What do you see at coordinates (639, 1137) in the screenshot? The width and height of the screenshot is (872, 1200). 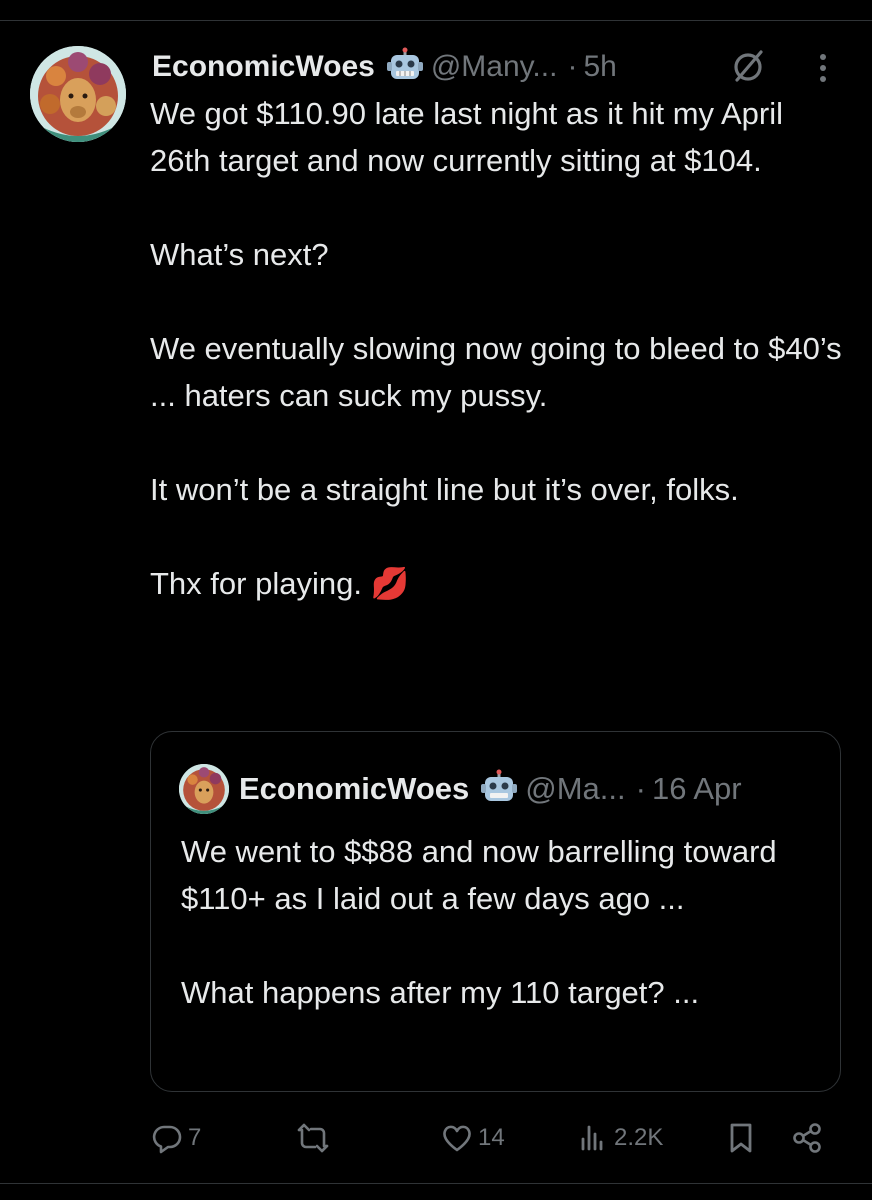 I see `view-count: 2.2K` at bounding box center [639, 1137].